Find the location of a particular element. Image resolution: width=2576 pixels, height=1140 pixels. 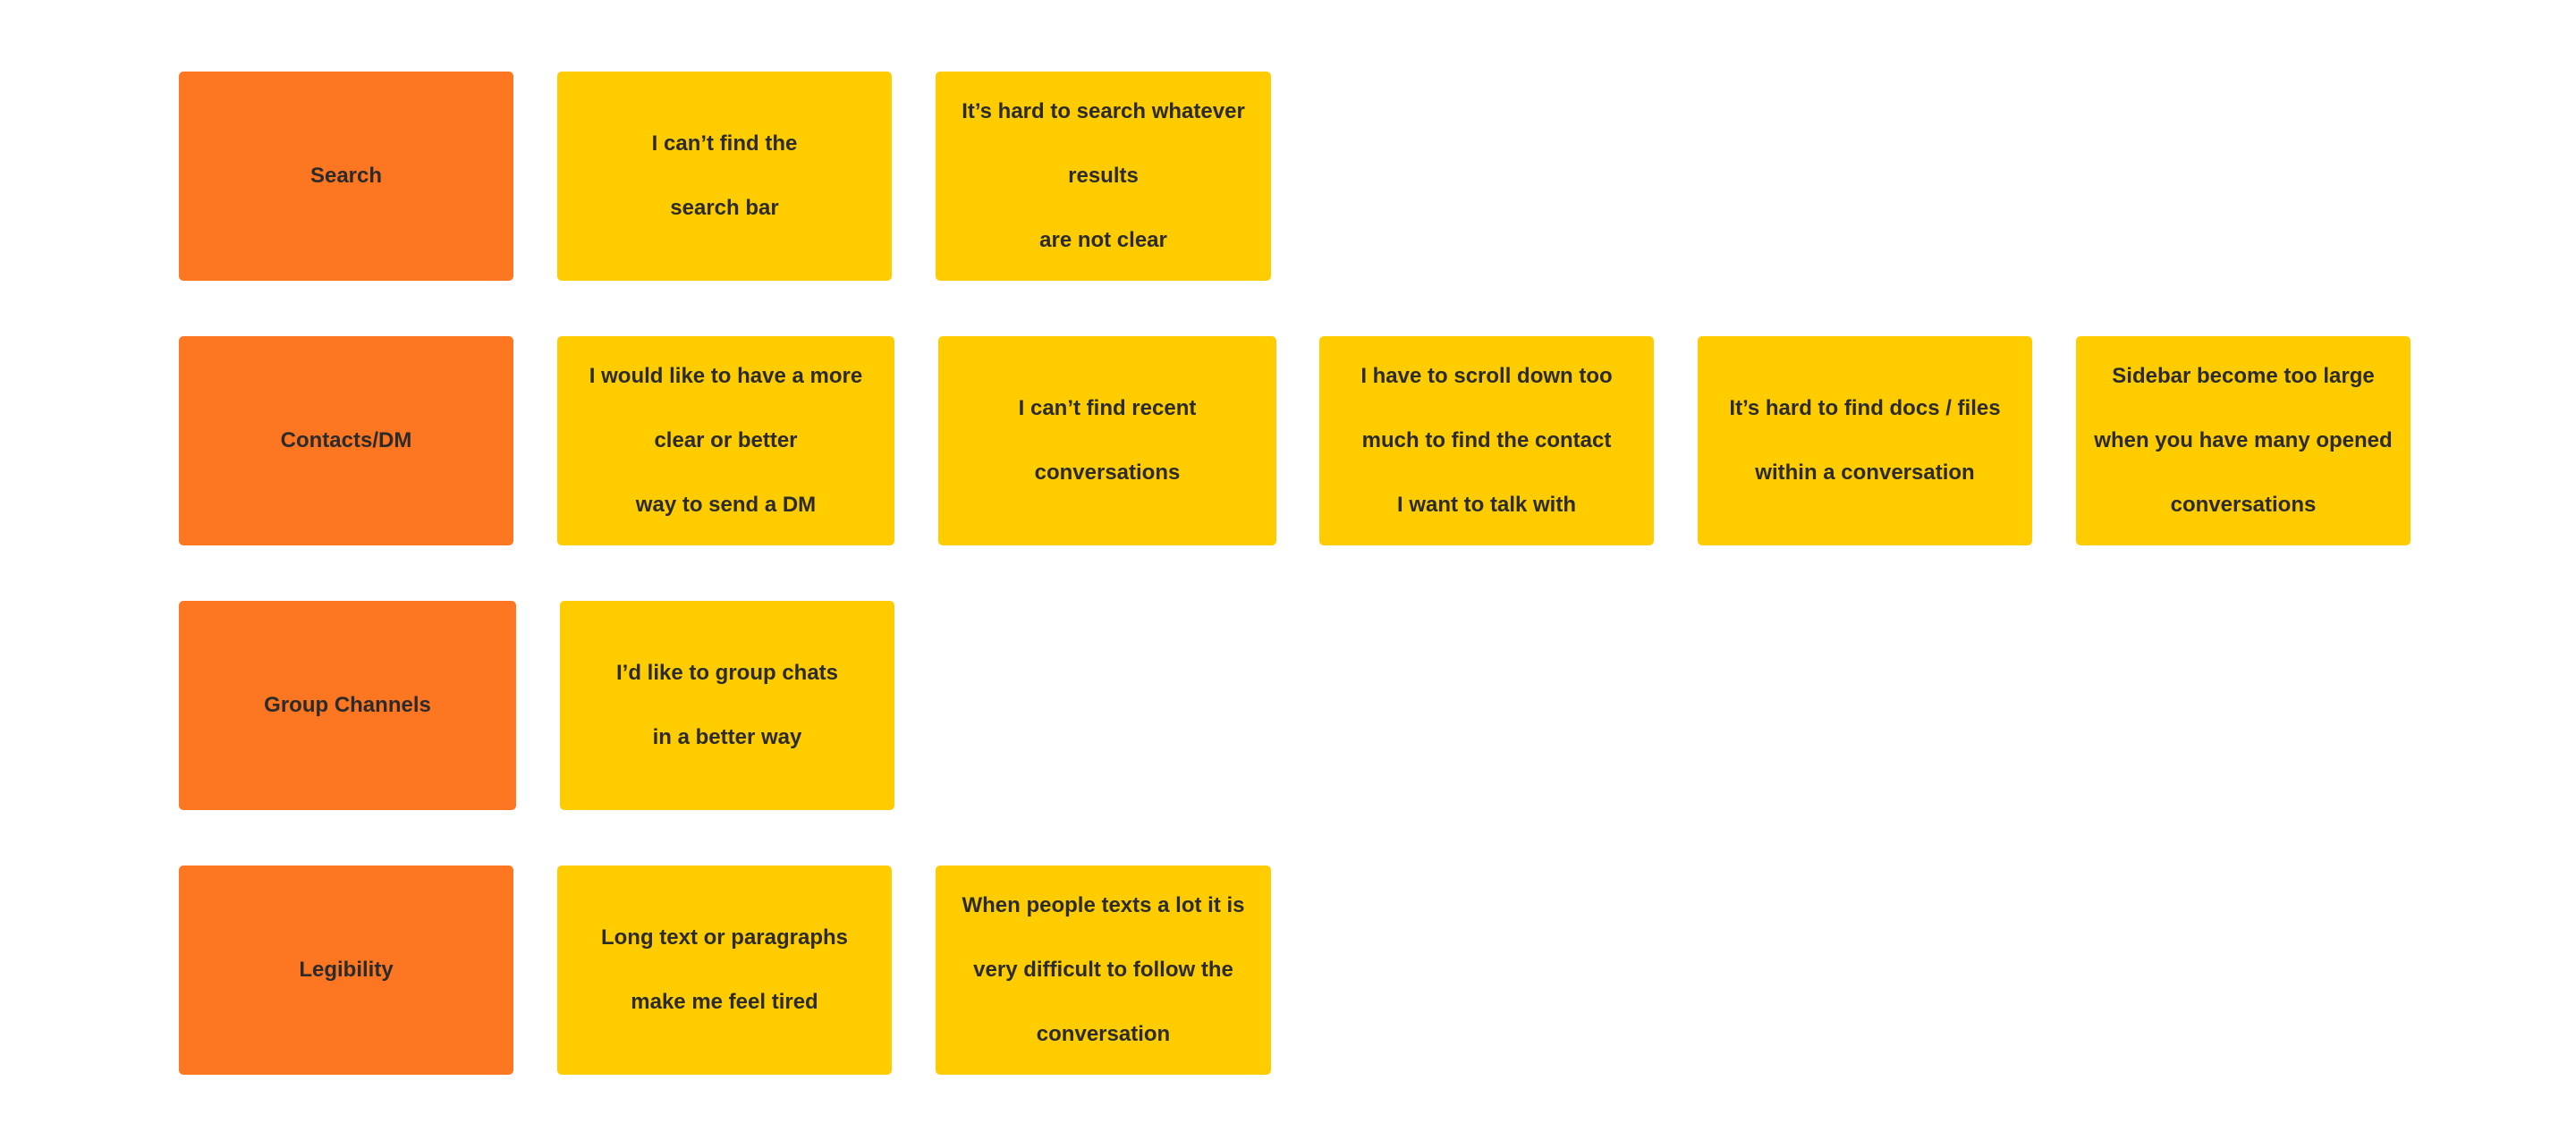

sticky-note-text: I can’t find the search bar is located at coordinates (724, 175).